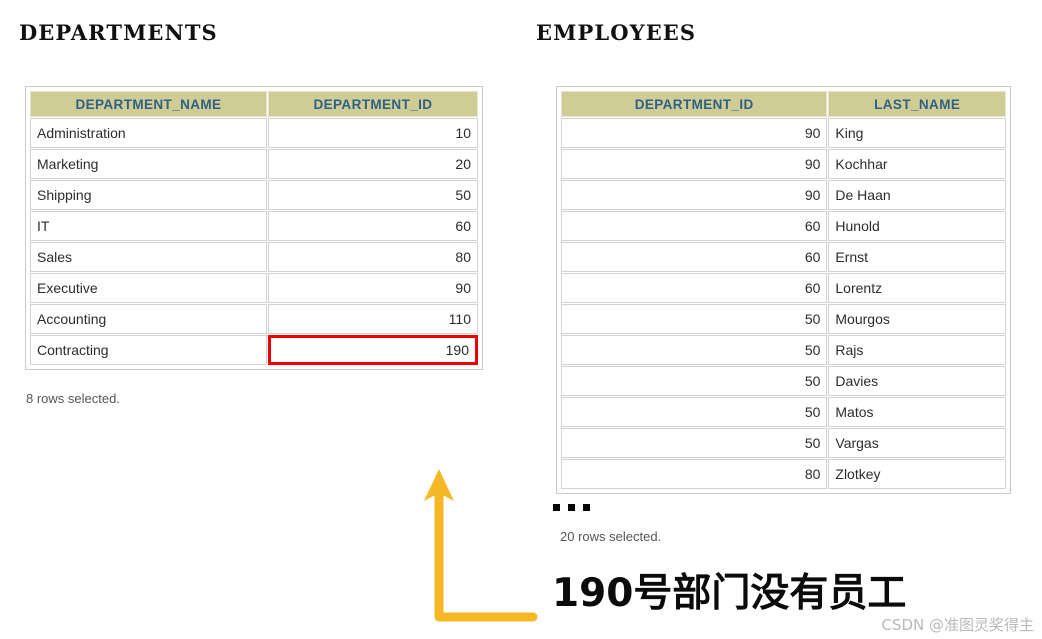 This screenshot has width=1042, height=639. I want to click on cell-department-id-highlighted: 190, so click(372, 350).